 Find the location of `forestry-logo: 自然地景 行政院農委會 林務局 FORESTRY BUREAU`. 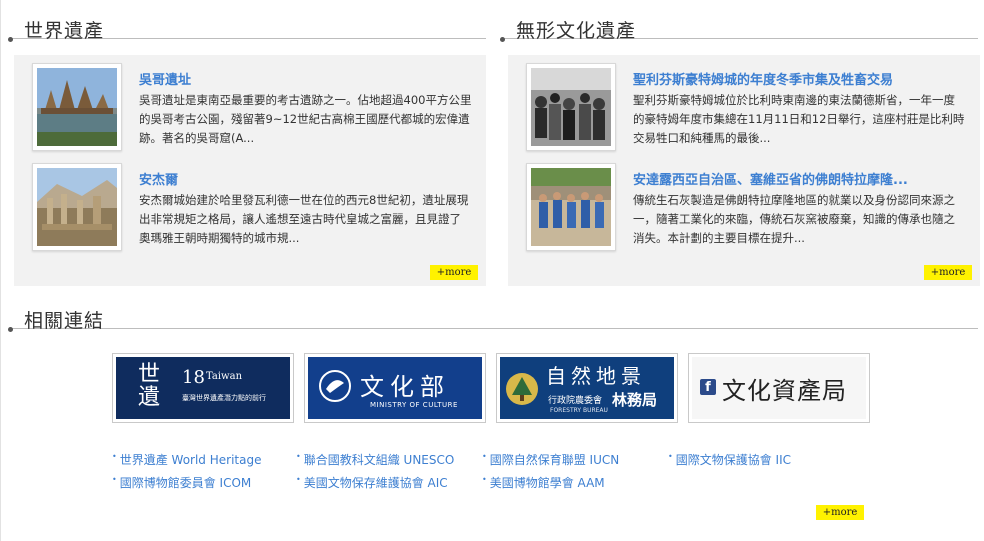

forestry-logo: 自然地景 行政院農委會 林務局 FORESTRY BUREAU is located at coordinates (587, 388).